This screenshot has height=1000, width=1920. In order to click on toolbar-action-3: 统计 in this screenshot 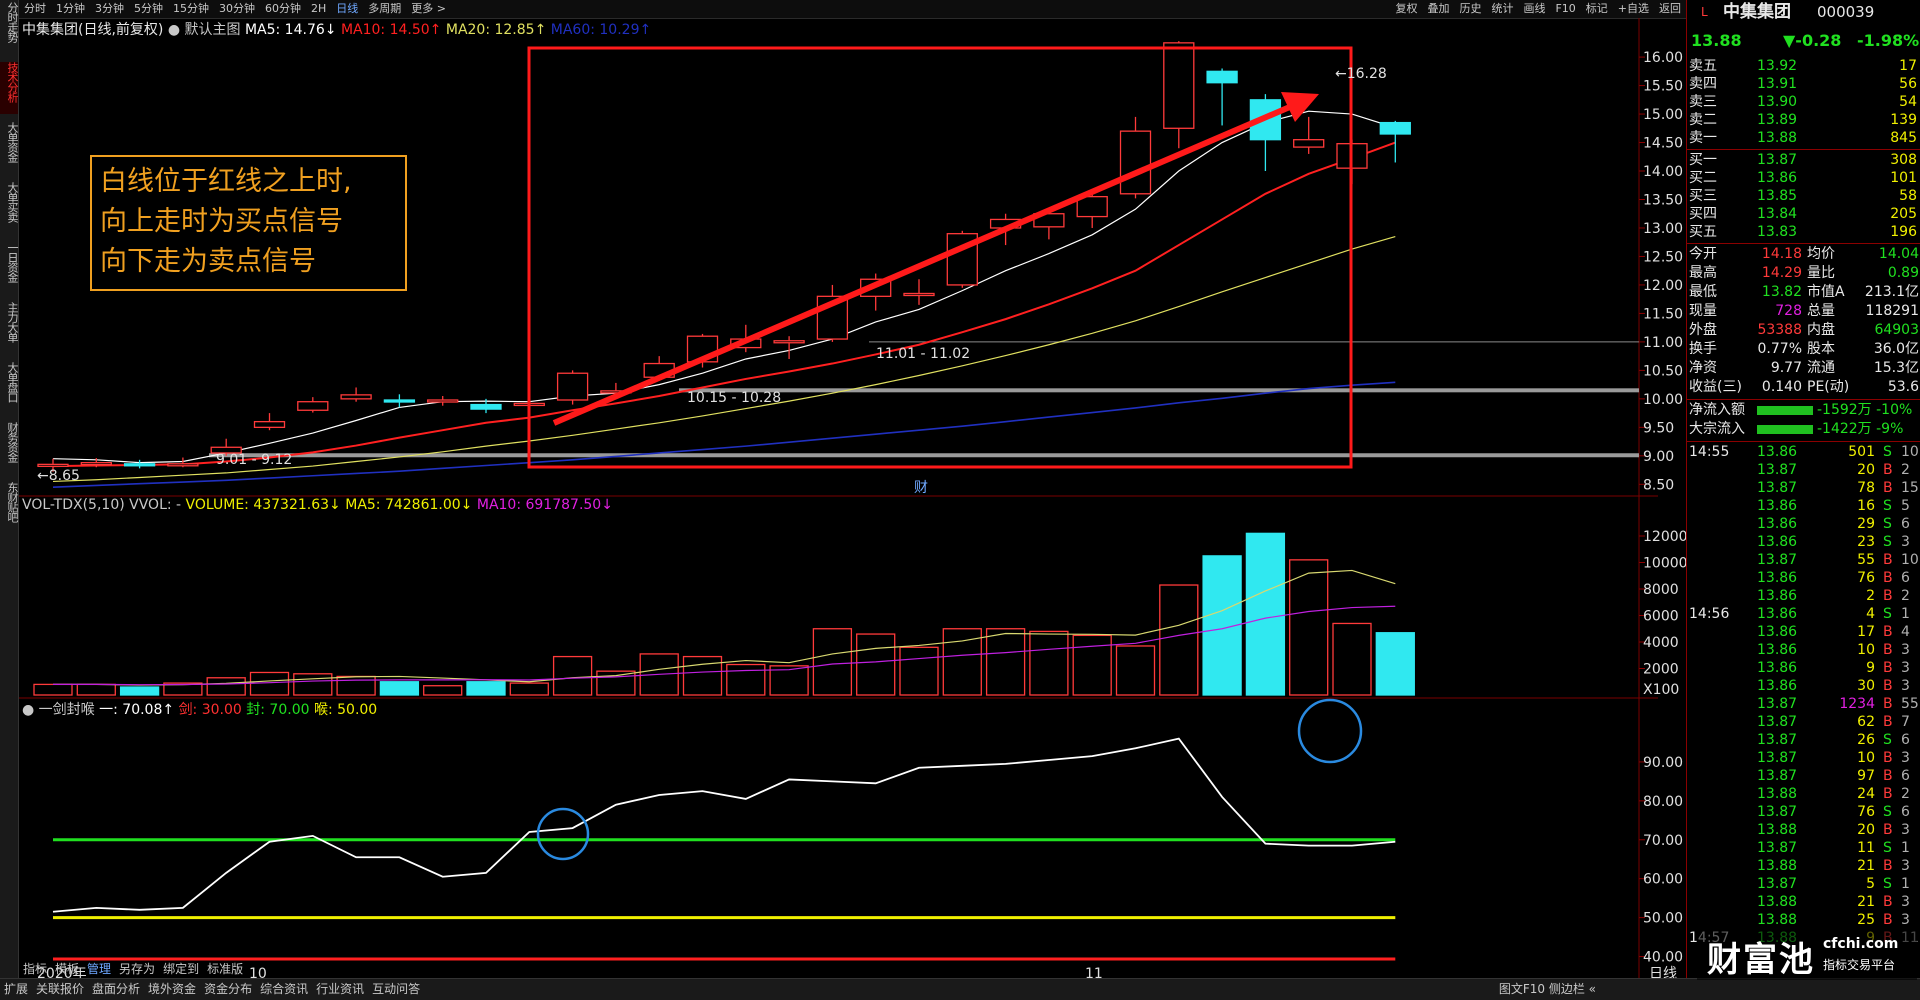, I will do `click(1502, 9)`.